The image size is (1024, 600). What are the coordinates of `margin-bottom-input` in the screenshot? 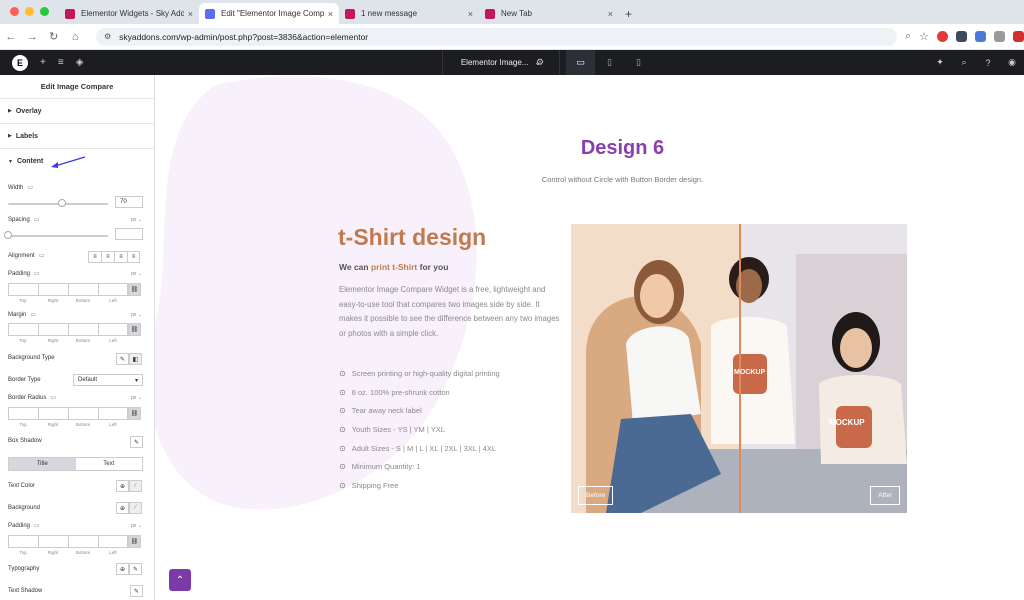 It's located at (83, 329).